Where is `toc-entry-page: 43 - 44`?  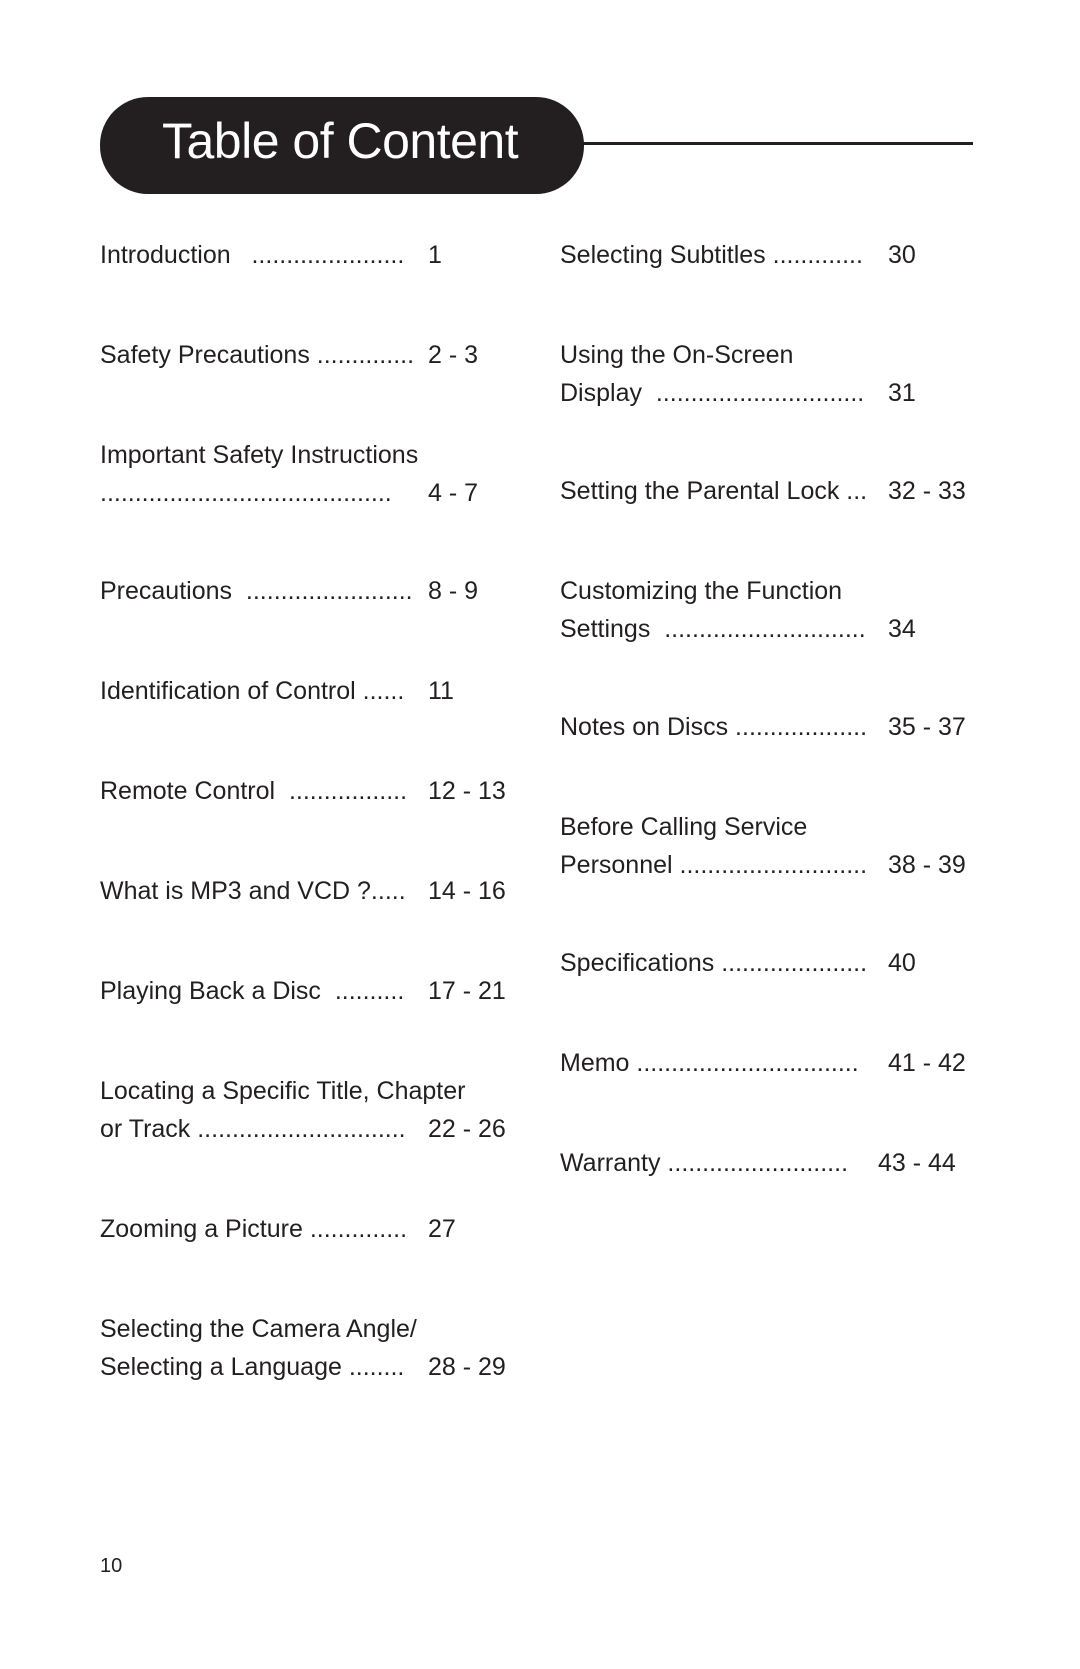
toc-entry-page: 43 - 44 is located at coordinates (917, 1163).